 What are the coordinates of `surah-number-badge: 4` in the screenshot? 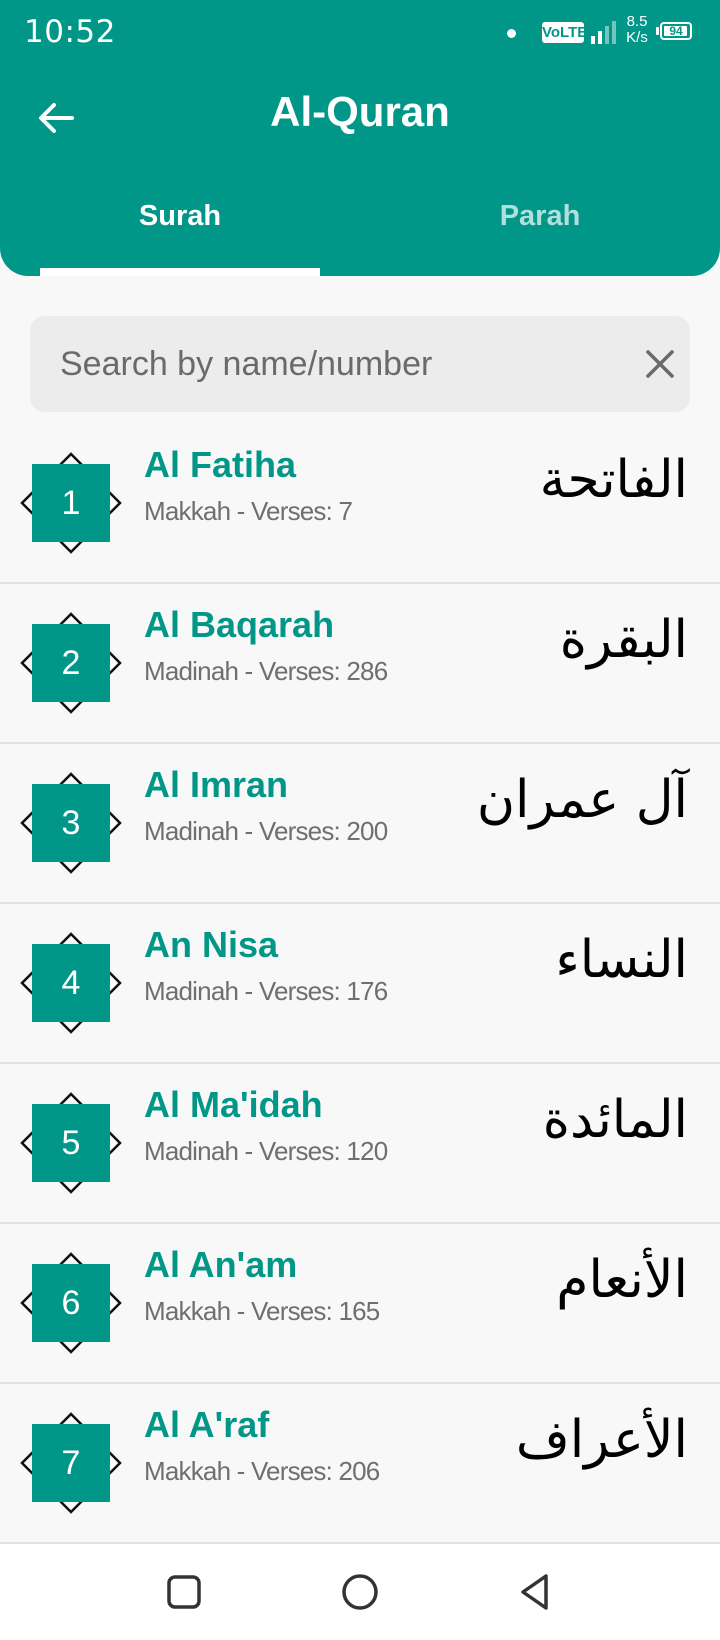 It's located at (71, 983).